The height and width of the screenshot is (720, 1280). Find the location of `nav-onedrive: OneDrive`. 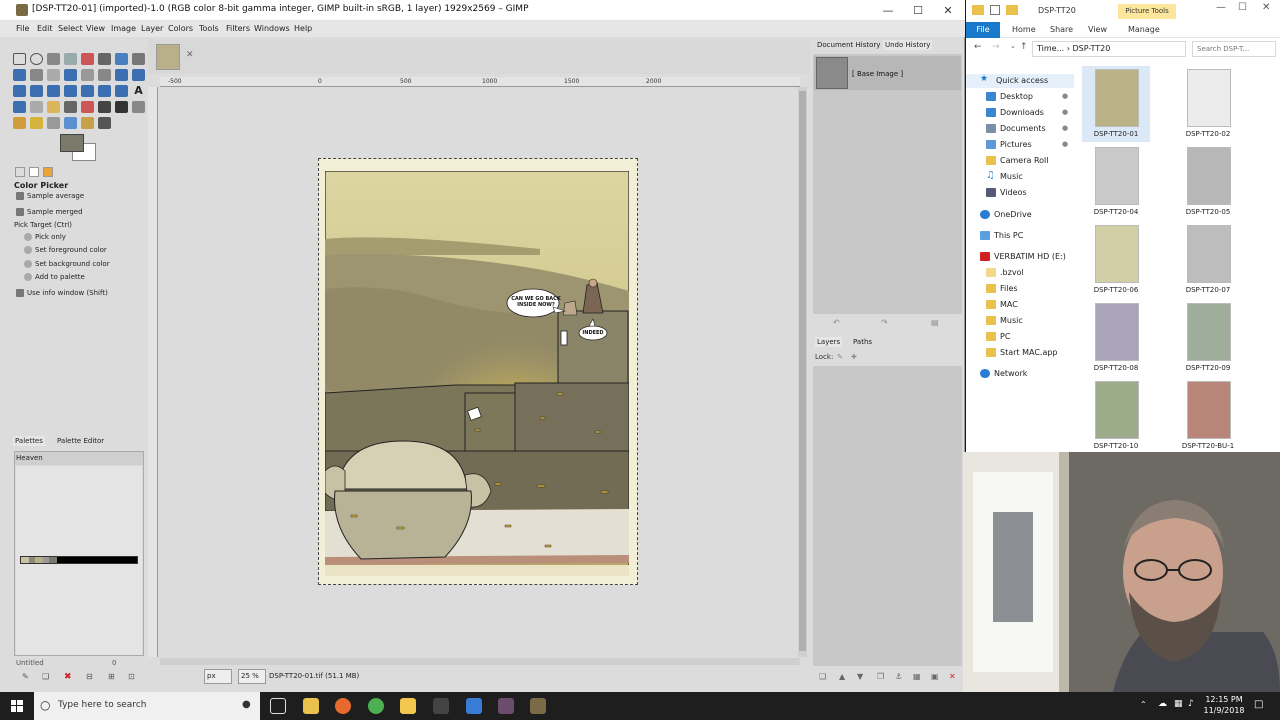

nav-onedrive: OneDrive is located at coordinates (1020, 215).